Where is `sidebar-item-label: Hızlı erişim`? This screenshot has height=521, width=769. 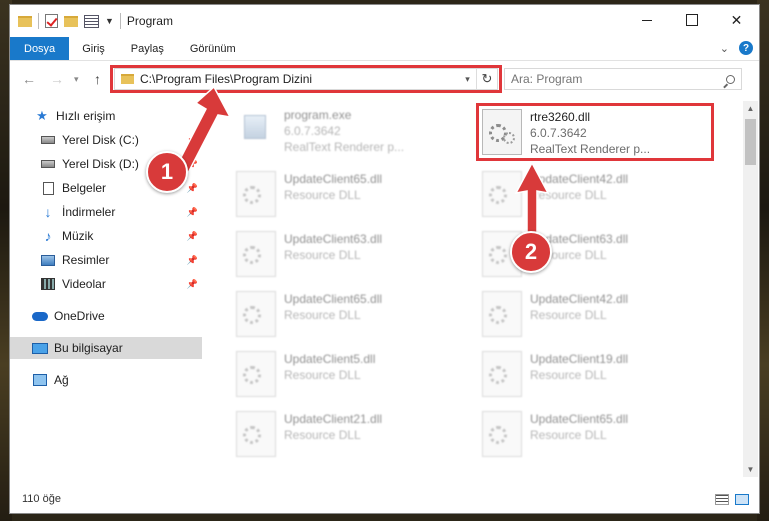
sidebar-item-label: Hızlı erişim is located at coordinates (86, 116).